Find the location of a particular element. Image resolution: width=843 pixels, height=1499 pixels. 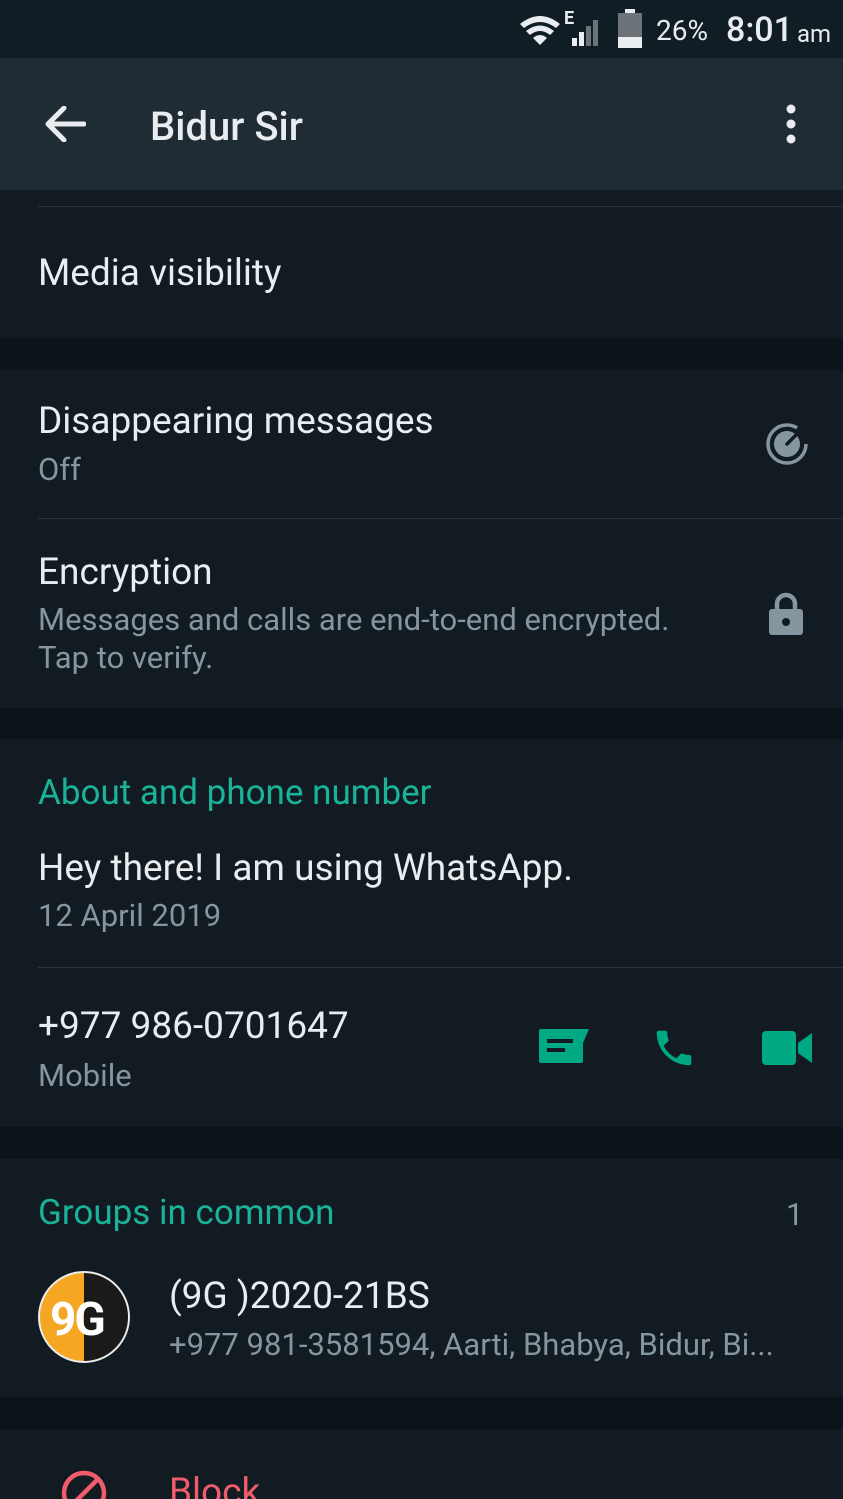

more-options-icon is located at coordinates (791, 124).